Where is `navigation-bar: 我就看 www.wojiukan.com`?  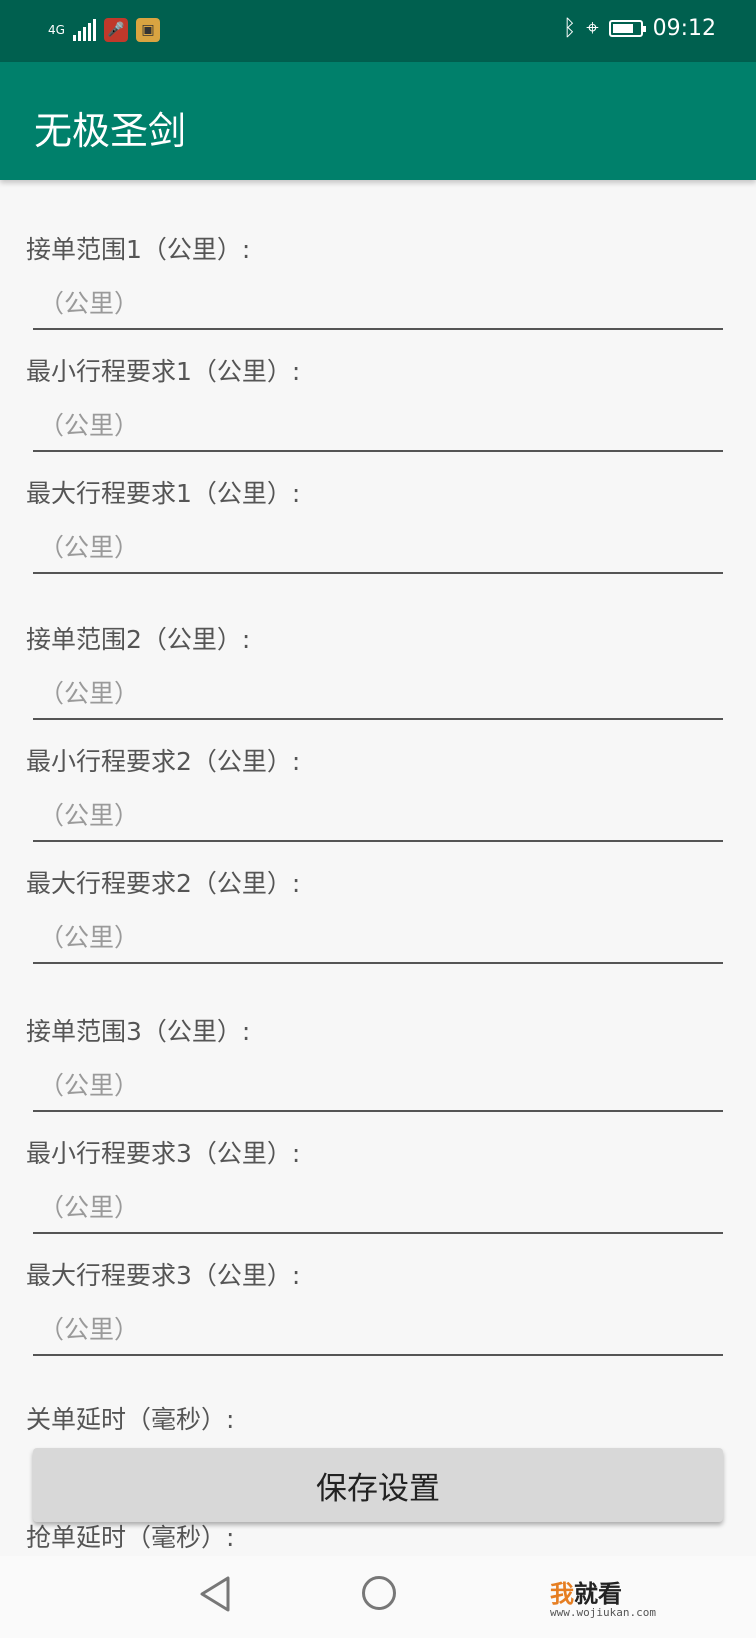 navigation-bar: 我就看 www.wojiukan.com is located at coordinates (378, 1597).